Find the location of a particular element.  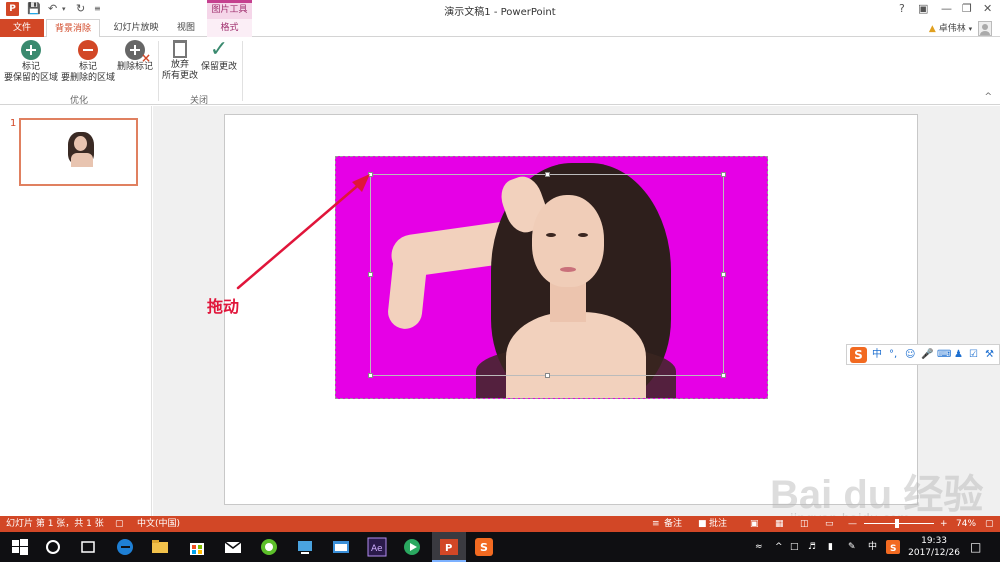

clock: 19:33 2017/12/26 is located at coordinates (934, 547).